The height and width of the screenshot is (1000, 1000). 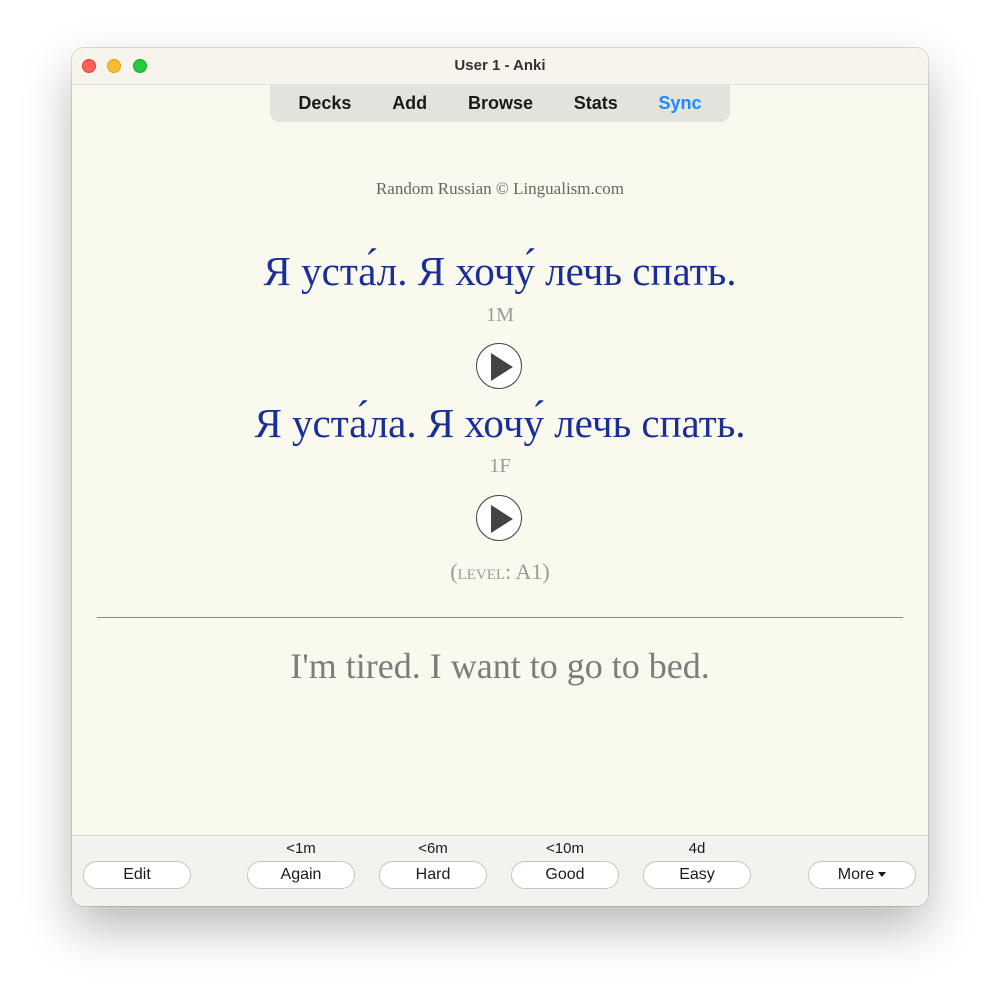 I want to click on more-button: More, so click(x=862, y=875).